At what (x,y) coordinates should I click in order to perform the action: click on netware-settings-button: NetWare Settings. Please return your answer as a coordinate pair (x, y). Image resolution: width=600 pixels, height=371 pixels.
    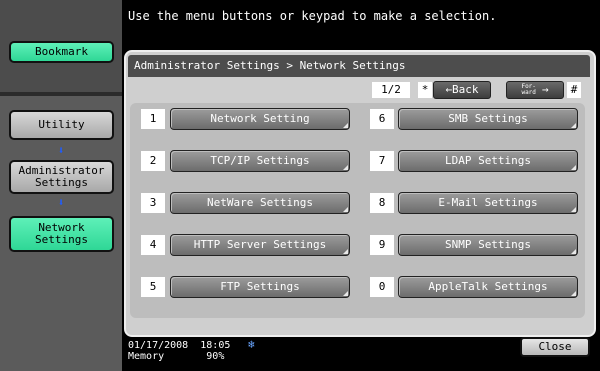
    Looking at the image, I should click on (260, 203).